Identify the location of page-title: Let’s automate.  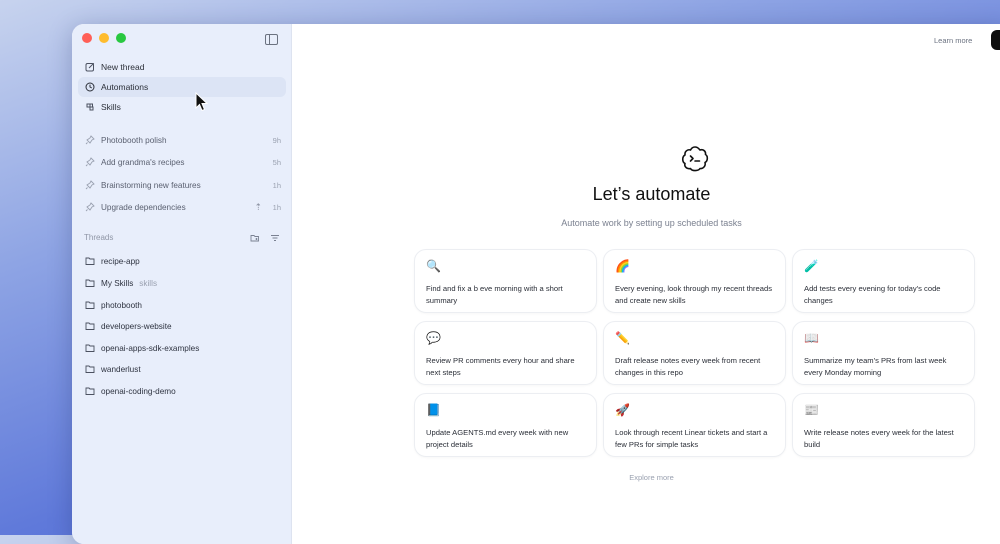
(651, 194).